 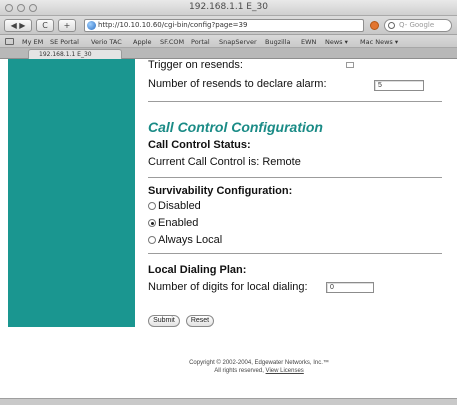 I want to click on window-bottom-edge, so click(x=228, y=401).